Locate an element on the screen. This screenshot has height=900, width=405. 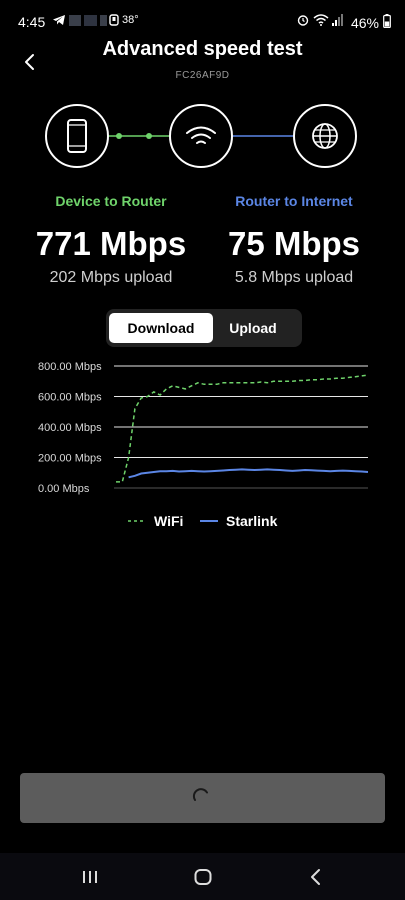
device-router-link is located at coordinates (139, 136).